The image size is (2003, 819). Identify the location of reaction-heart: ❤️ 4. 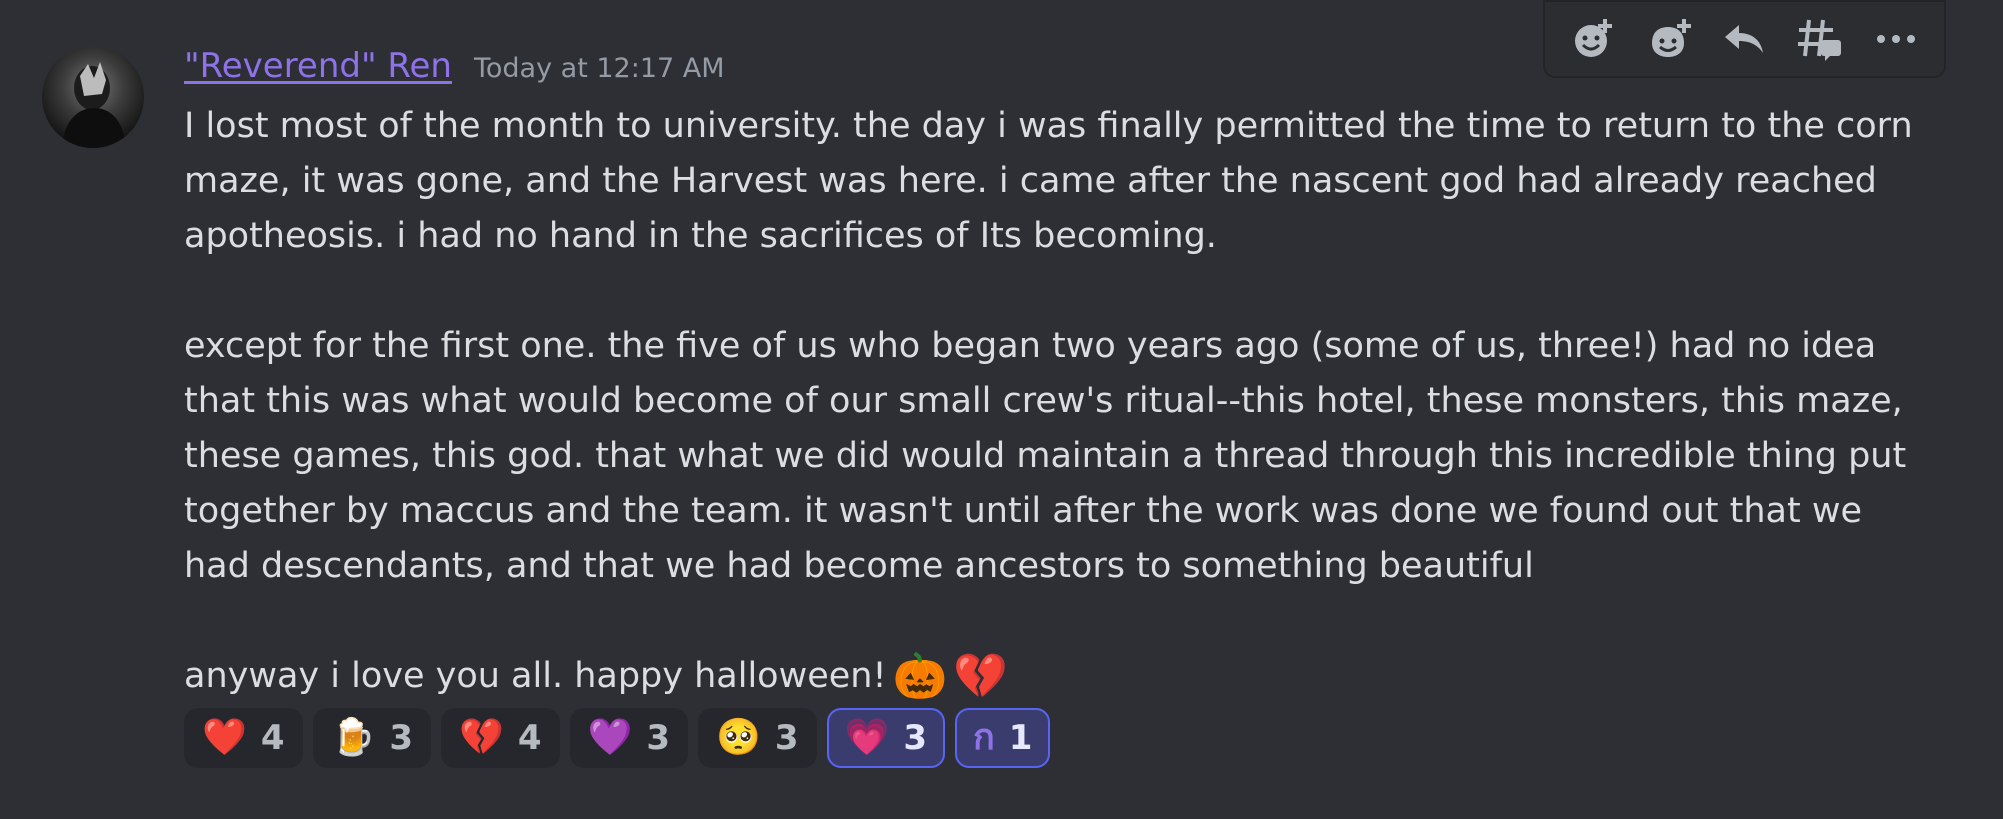
(243, 738).